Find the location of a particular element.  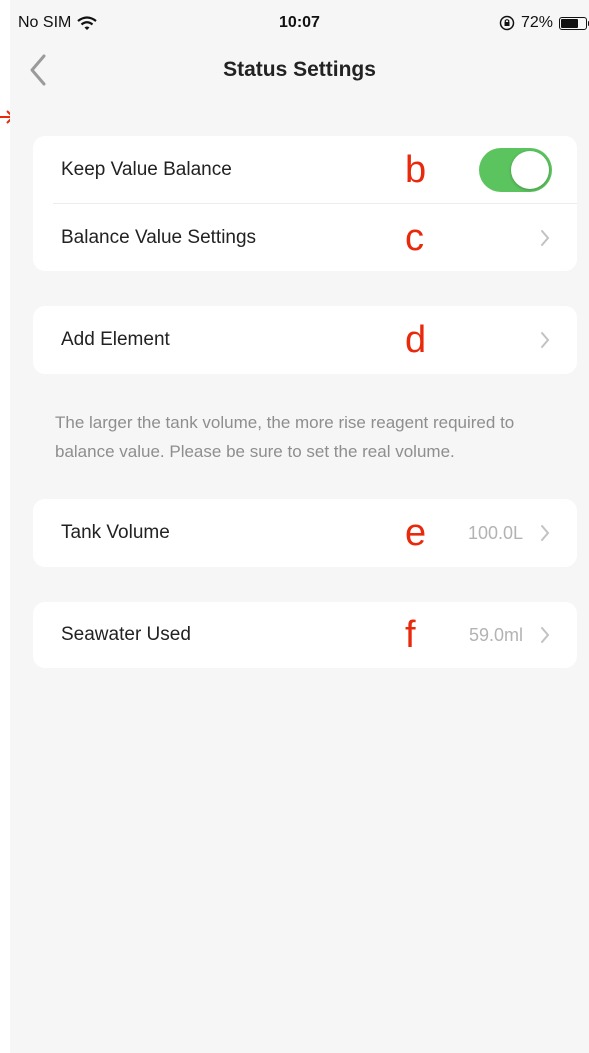

seawater-used-row: Seawater Used f 59.0ml is located at coordinates (305, 635).